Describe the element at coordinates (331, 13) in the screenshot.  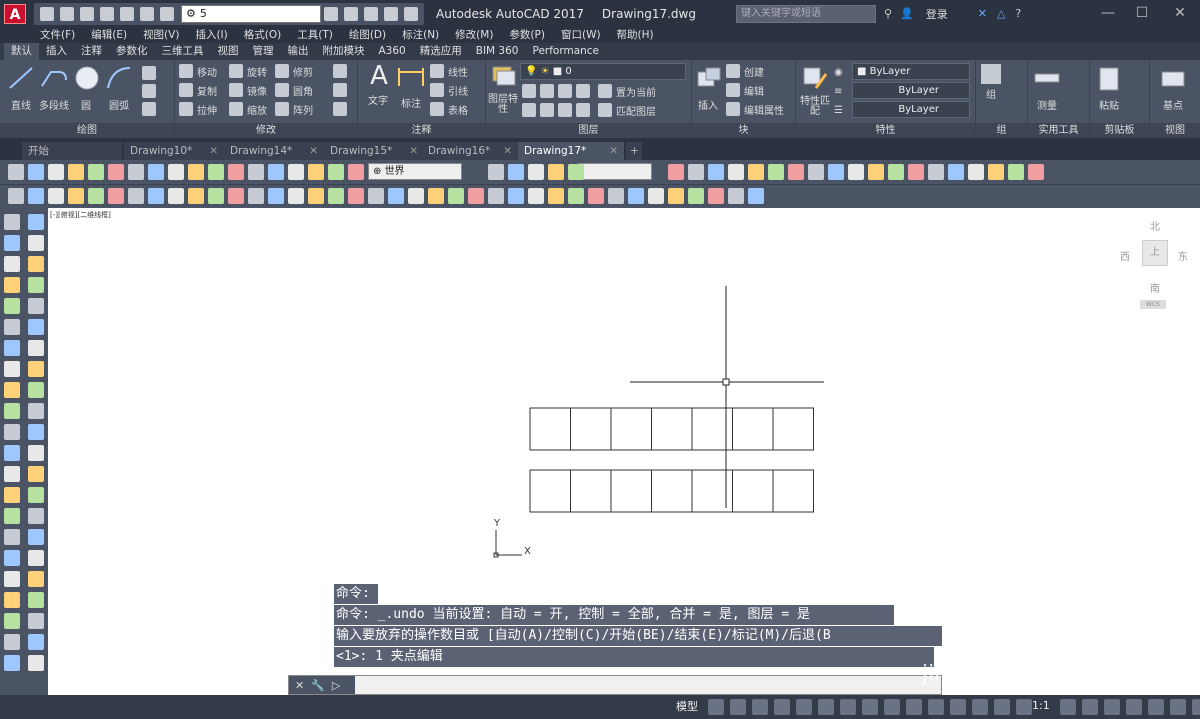
I see `plot-icon` at that location.